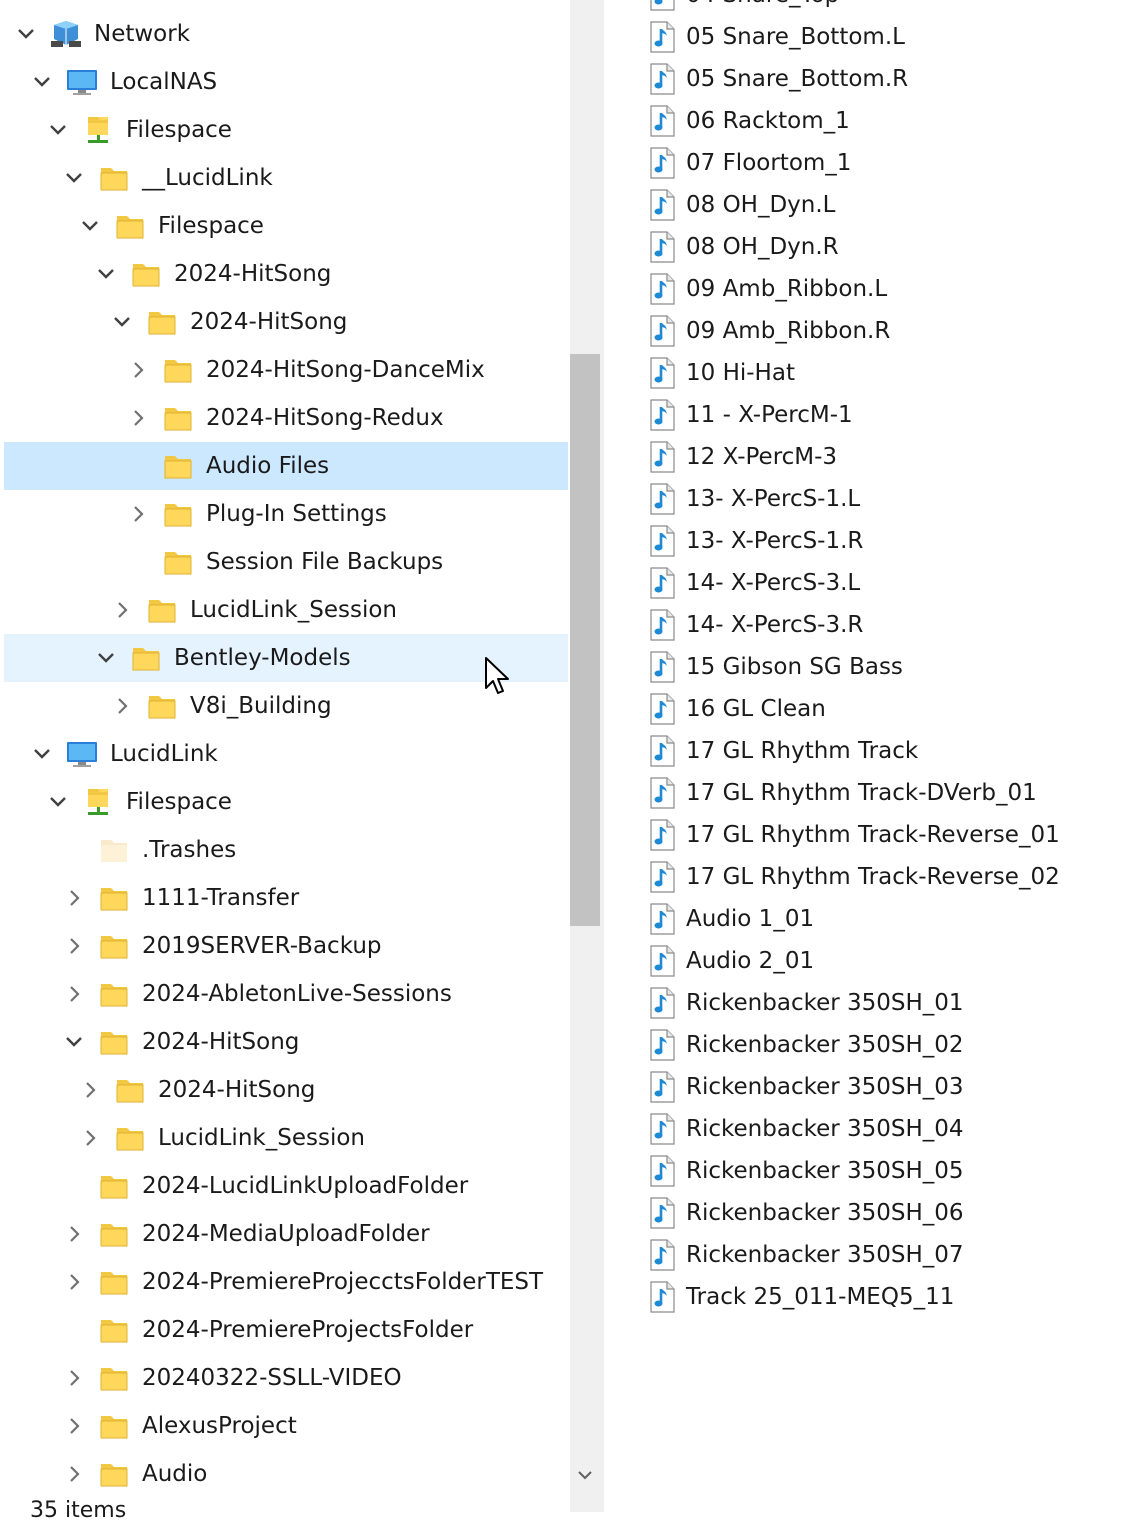 The width and height of the screenshot is (1148, 1526). I want to click on file-list-item: Rickenbacker 350SH_01, so click(876, 1003).